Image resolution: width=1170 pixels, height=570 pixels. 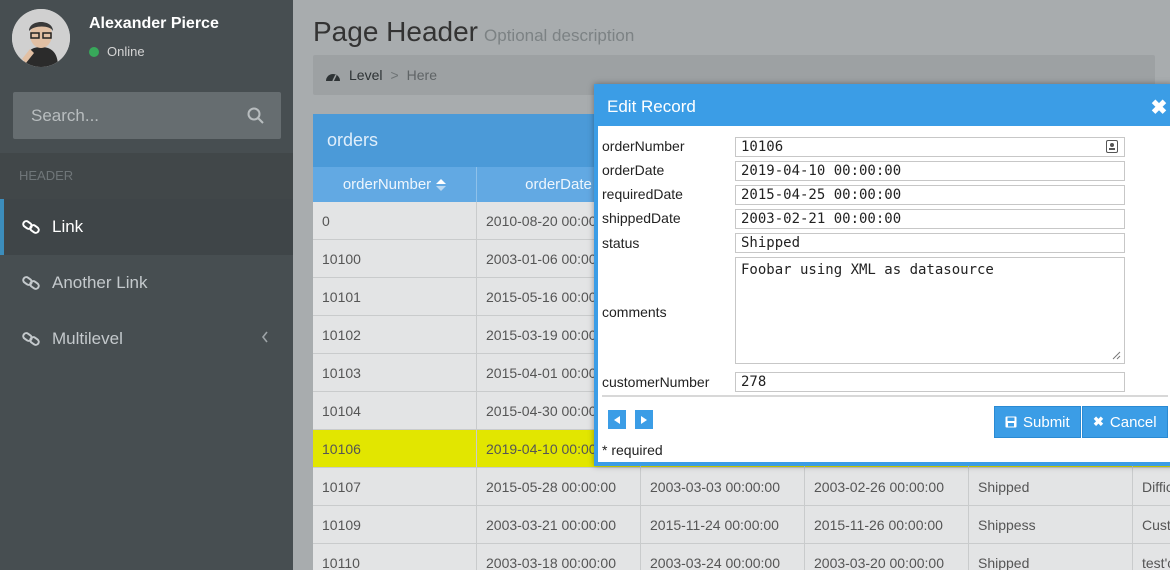 I want to click on sidebar-item-label: Another Link, so click(x=100, y=282).